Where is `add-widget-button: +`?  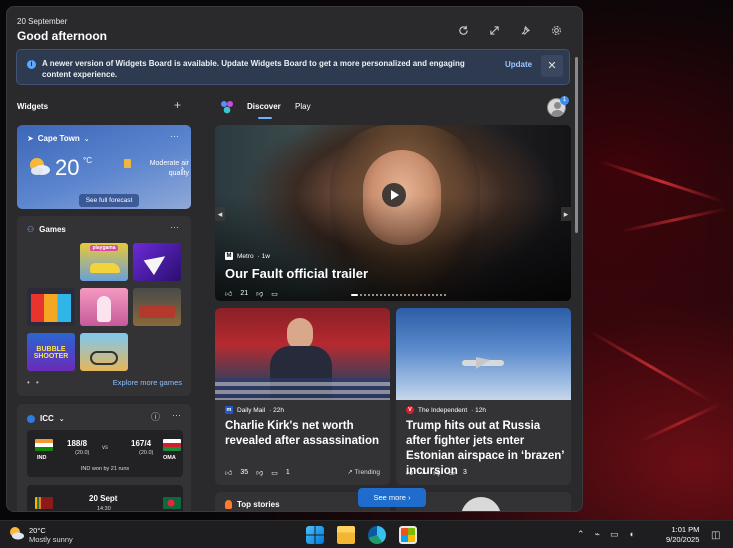 add-widget-button: + is located at coordinates (177, 105).